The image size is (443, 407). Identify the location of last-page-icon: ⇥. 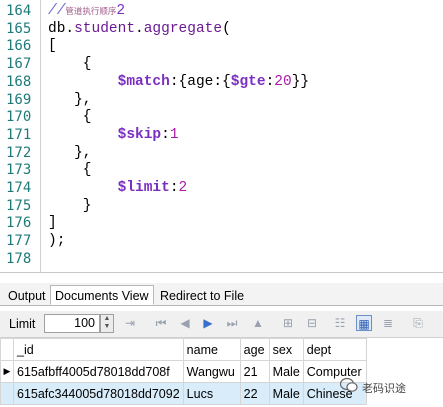
(130, 323).